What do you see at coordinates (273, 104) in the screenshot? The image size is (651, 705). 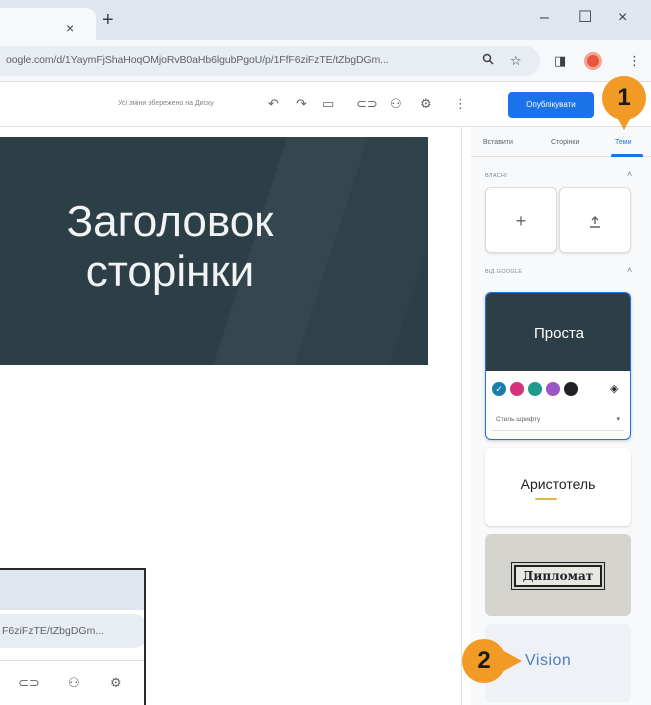 I see `undo-icon: ↶` at bounding box center [273, 104].